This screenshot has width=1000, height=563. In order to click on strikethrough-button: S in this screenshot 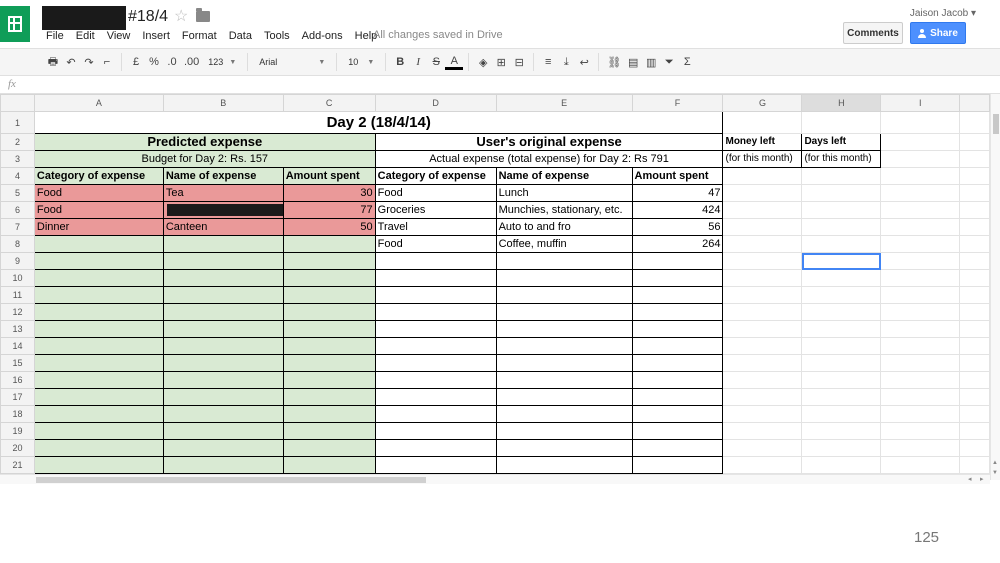, I will do `click(436, 62)`.